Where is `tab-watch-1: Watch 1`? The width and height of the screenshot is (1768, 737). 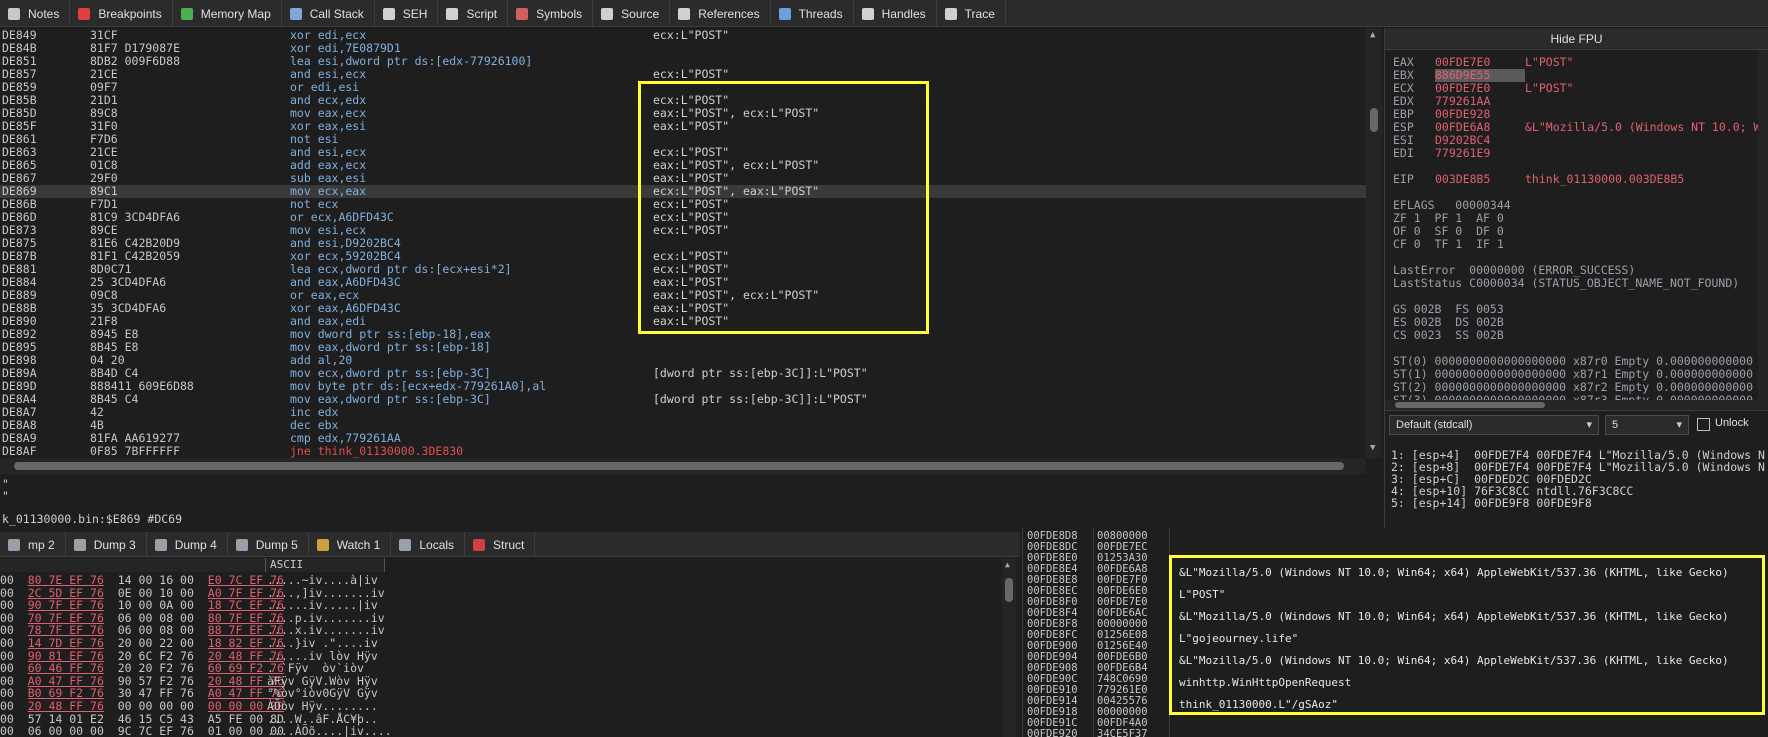
tab-watch-1: Watch 1 is located at coordinates (350, 544).